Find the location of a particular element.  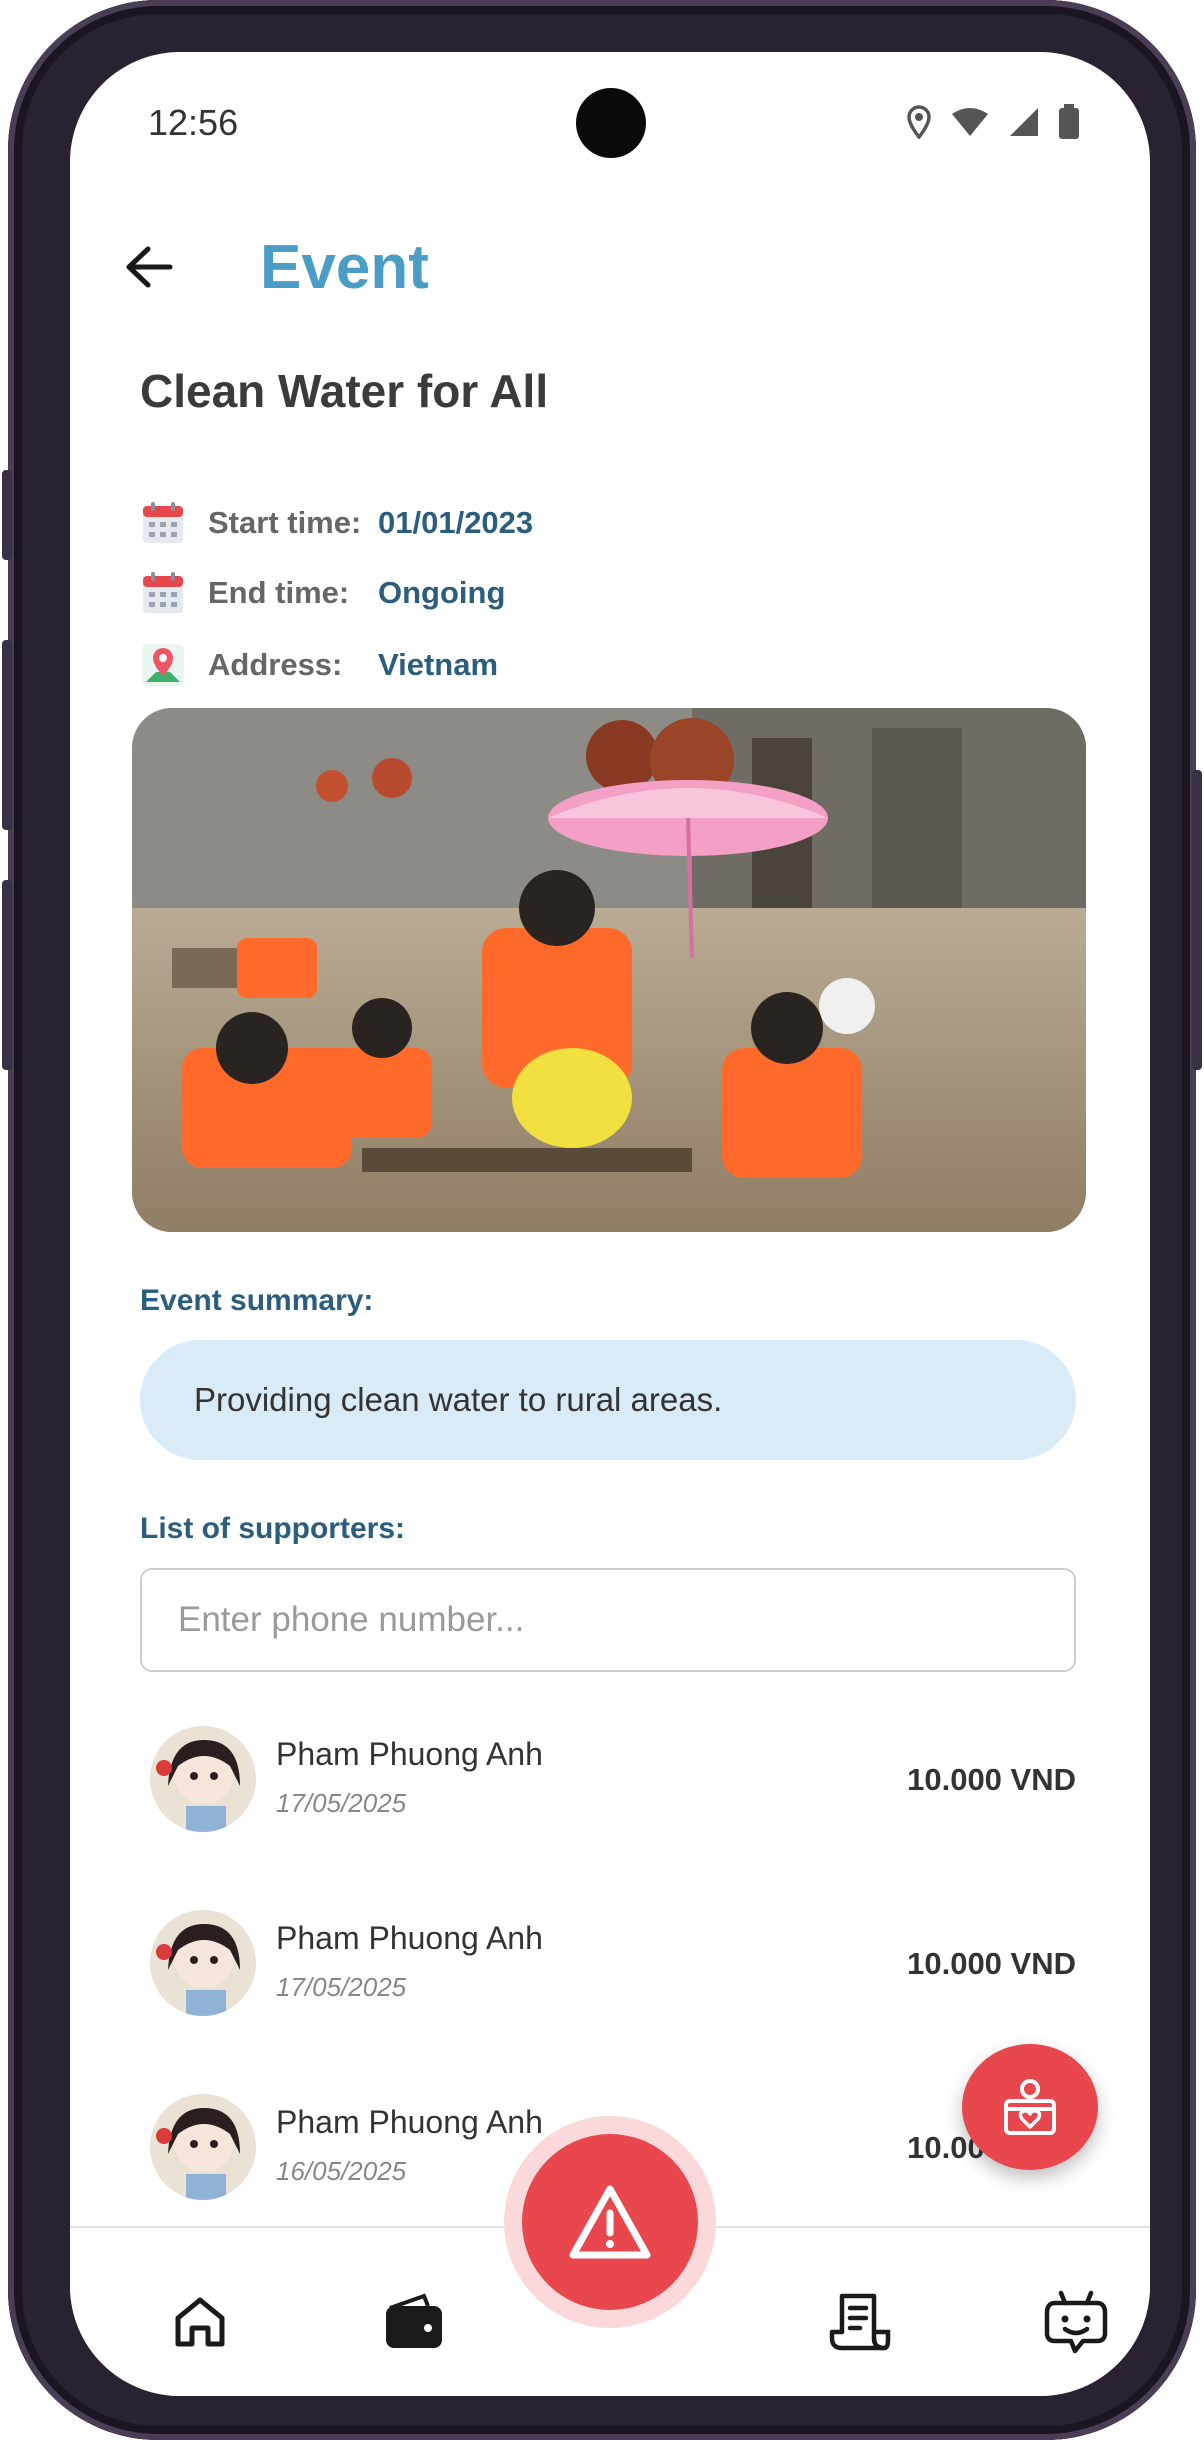

signal-icon is located at coordinates (1024, 122).